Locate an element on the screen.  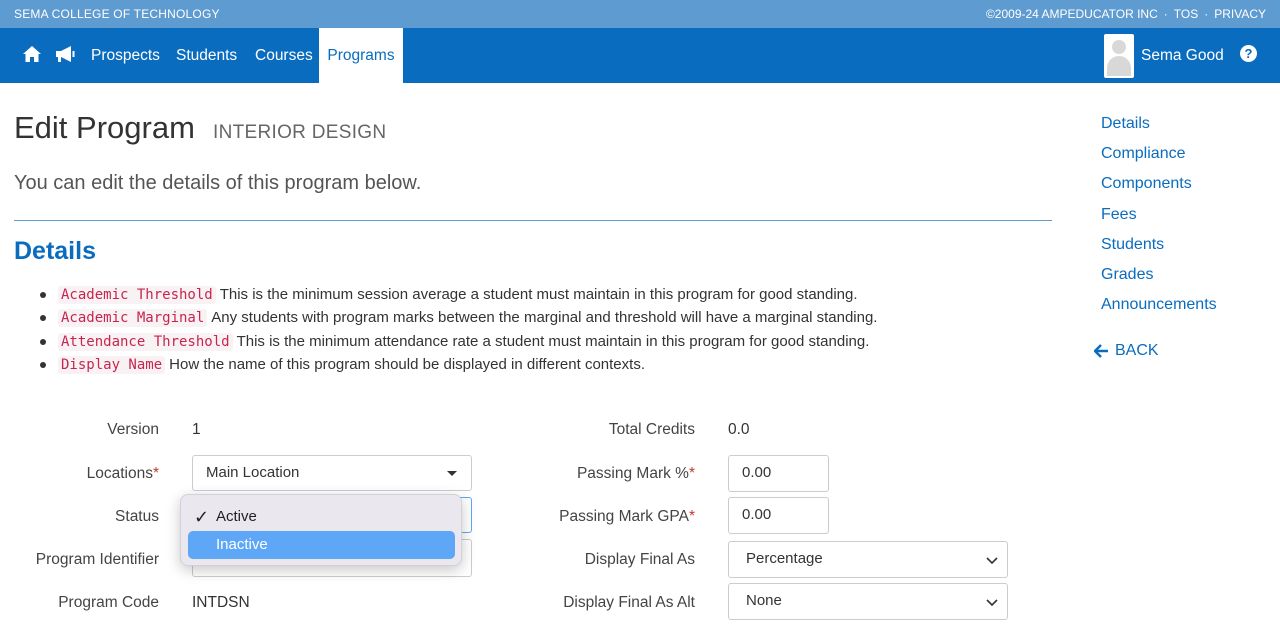
status-dropdown-menu: ✓ Active Inactive is located at coordinates (321, 530).